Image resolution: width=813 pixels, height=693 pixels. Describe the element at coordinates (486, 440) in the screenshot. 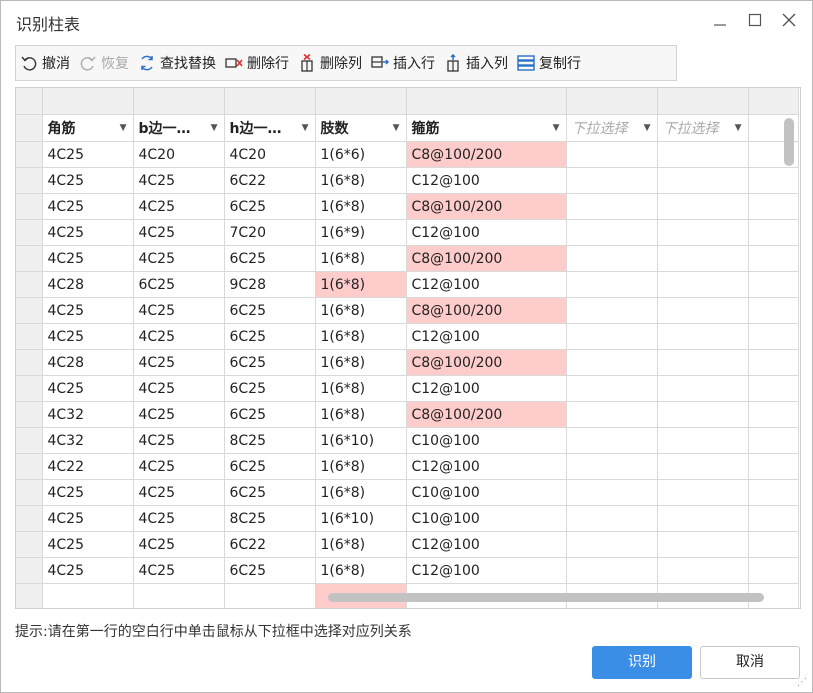

I see `table-cell: C10@100` at that location.